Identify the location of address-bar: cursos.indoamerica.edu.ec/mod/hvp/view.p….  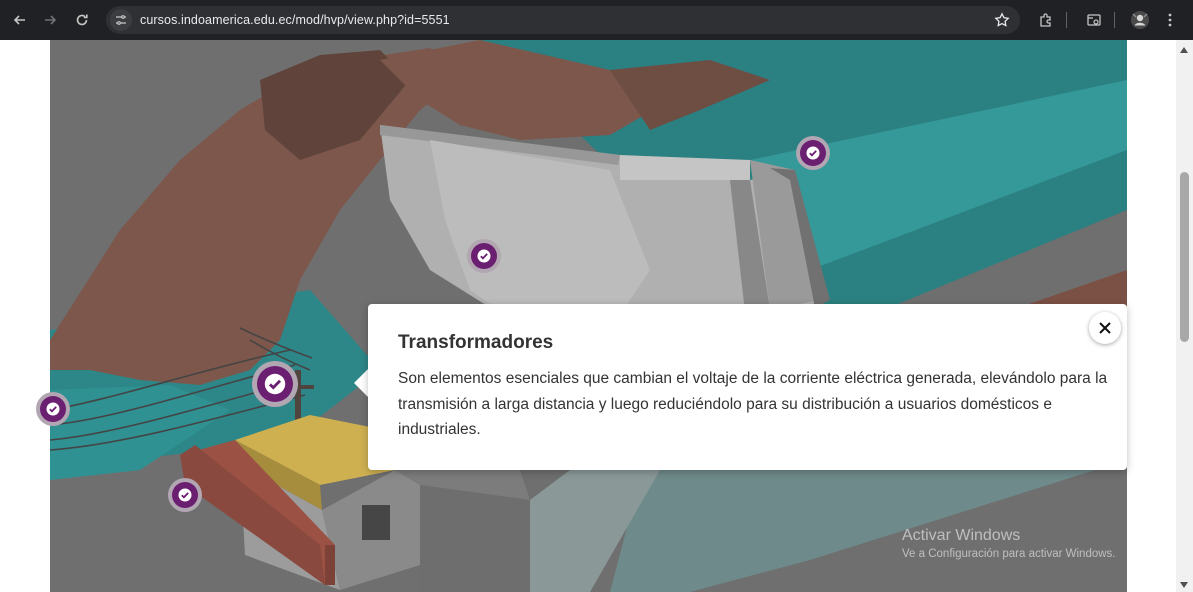
(563, 20).